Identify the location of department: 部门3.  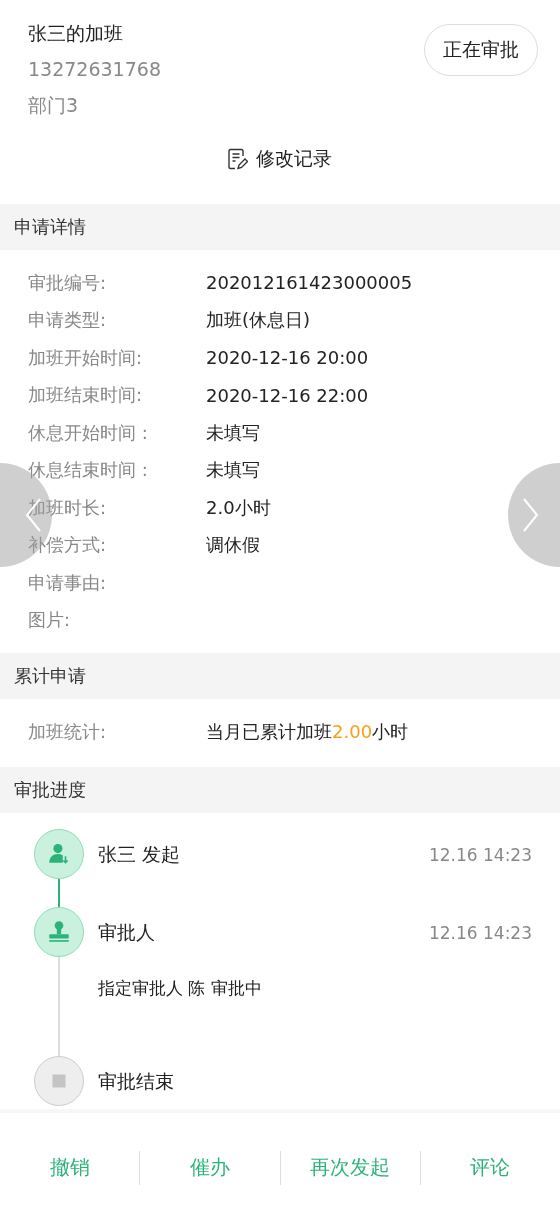
(54, 105).